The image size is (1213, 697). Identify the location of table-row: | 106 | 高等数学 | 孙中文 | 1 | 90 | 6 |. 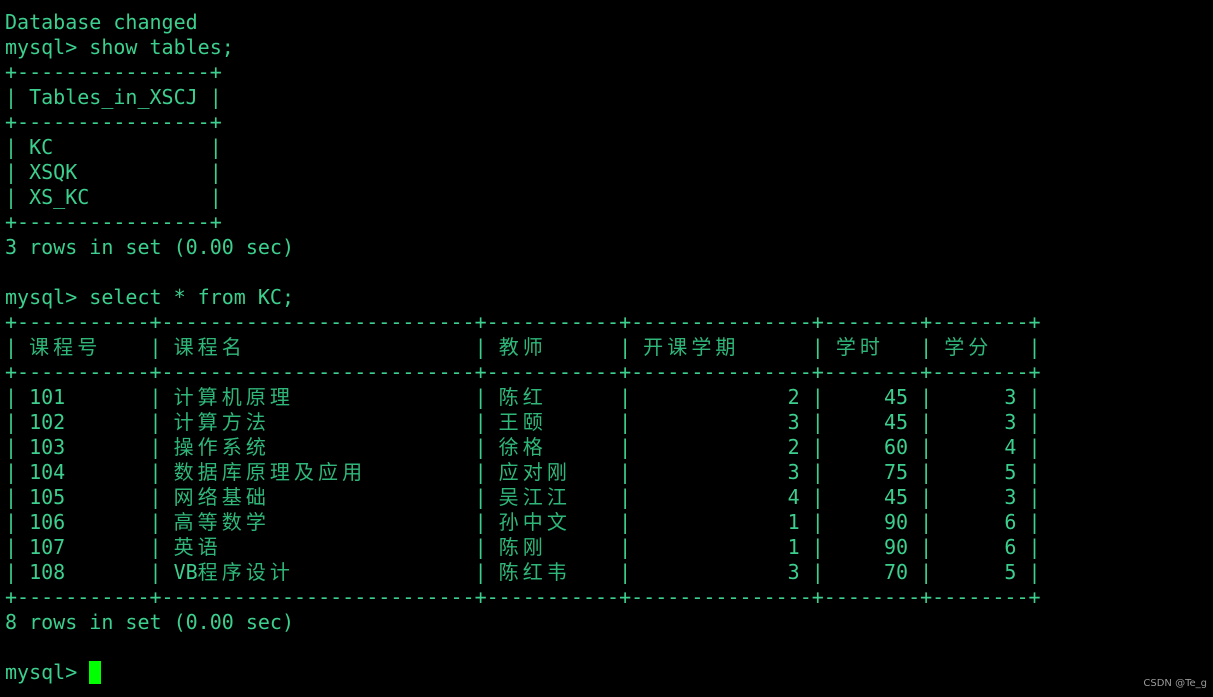
(523, 522).